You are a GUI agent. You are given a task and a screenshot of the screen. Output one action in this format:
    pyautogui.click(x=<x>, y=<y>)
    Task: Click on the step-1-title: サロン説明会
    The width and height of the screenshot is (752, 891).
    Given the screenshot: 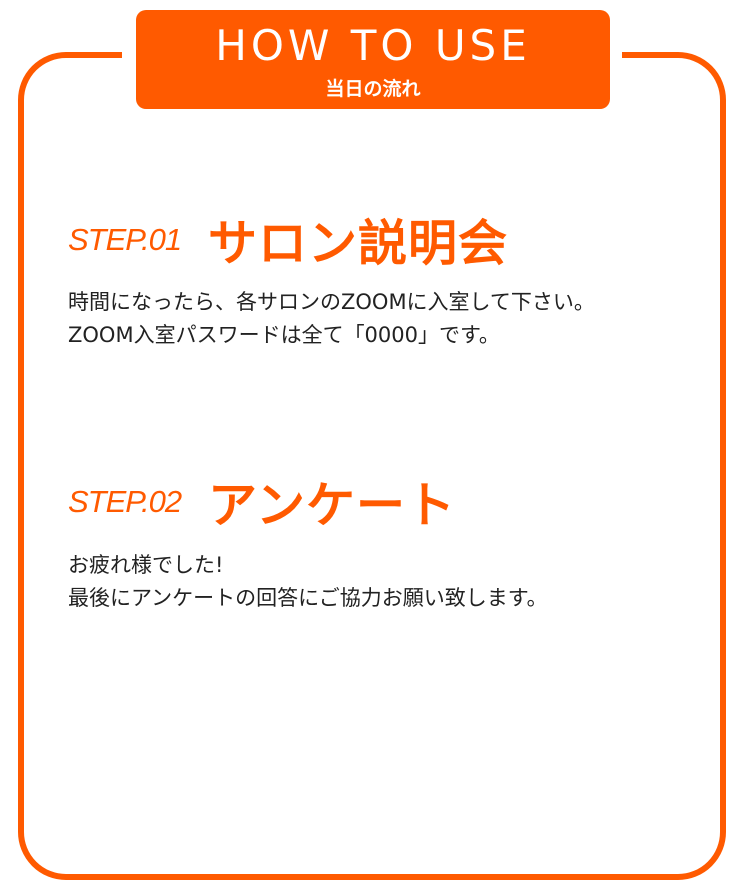 What is the action you would take?
    pyautogui.click(x=358, y=243)
    